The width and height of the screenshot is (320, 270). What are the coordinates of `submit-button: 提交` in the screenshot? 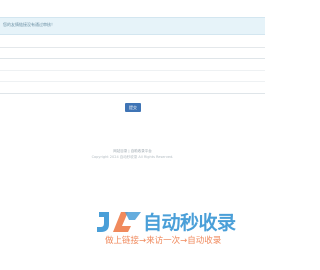 It's located at (133, 107).